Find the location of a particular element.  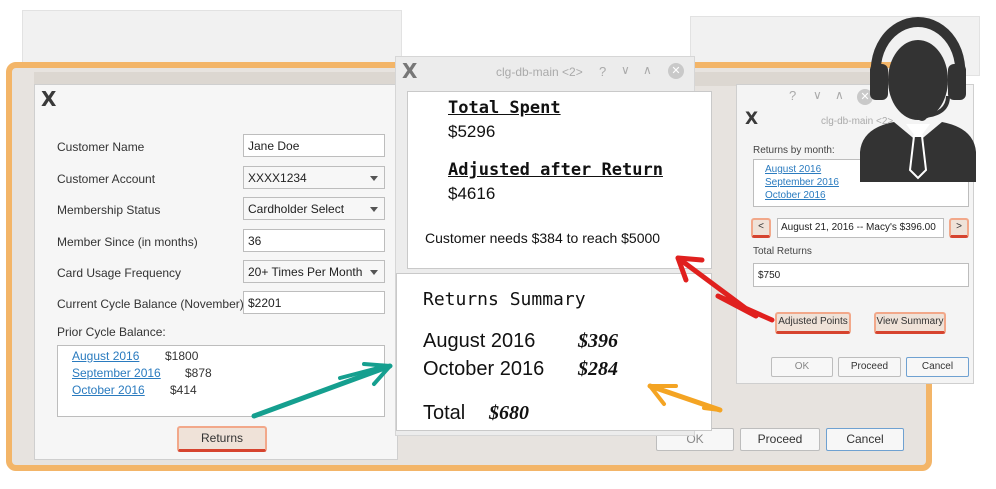

red-arrow is located at coordinates (725, 289).